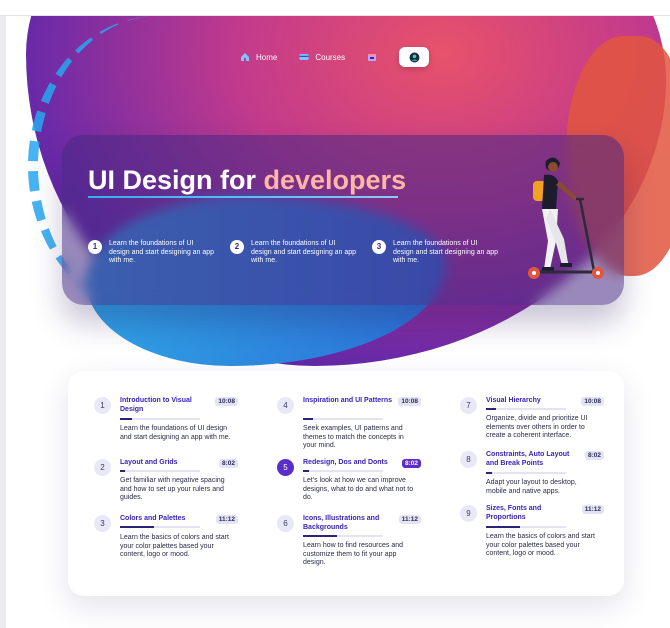 The image size is (670, 628). I want to click on nav-courses-label: Courses, so click(330, 57).